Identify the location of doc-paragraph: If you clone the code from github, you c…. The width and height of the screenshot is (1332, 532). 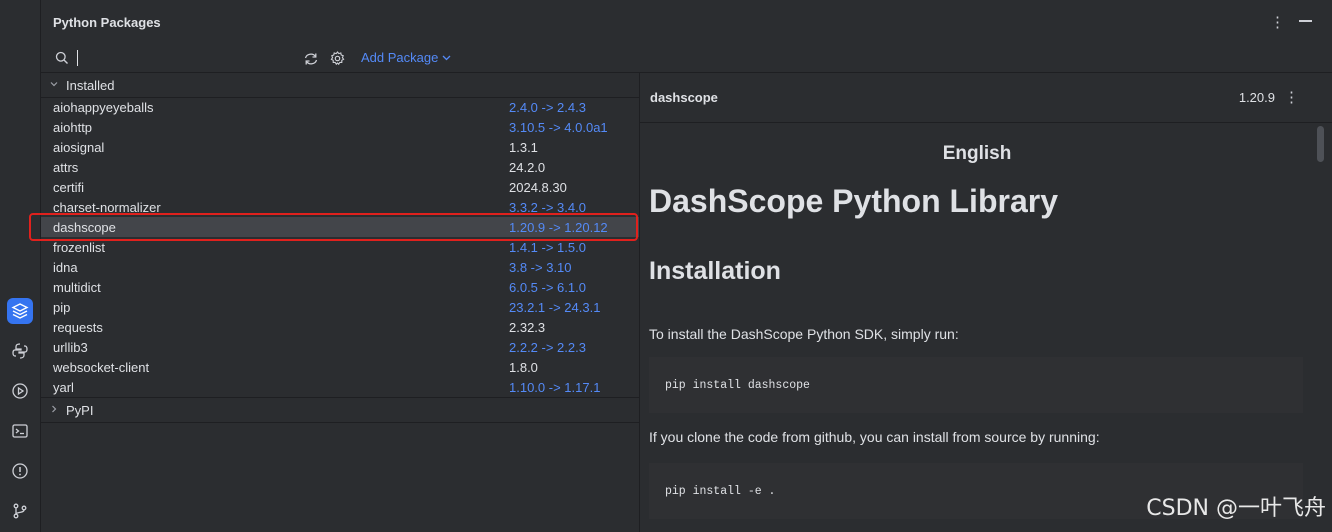
(874, 437).